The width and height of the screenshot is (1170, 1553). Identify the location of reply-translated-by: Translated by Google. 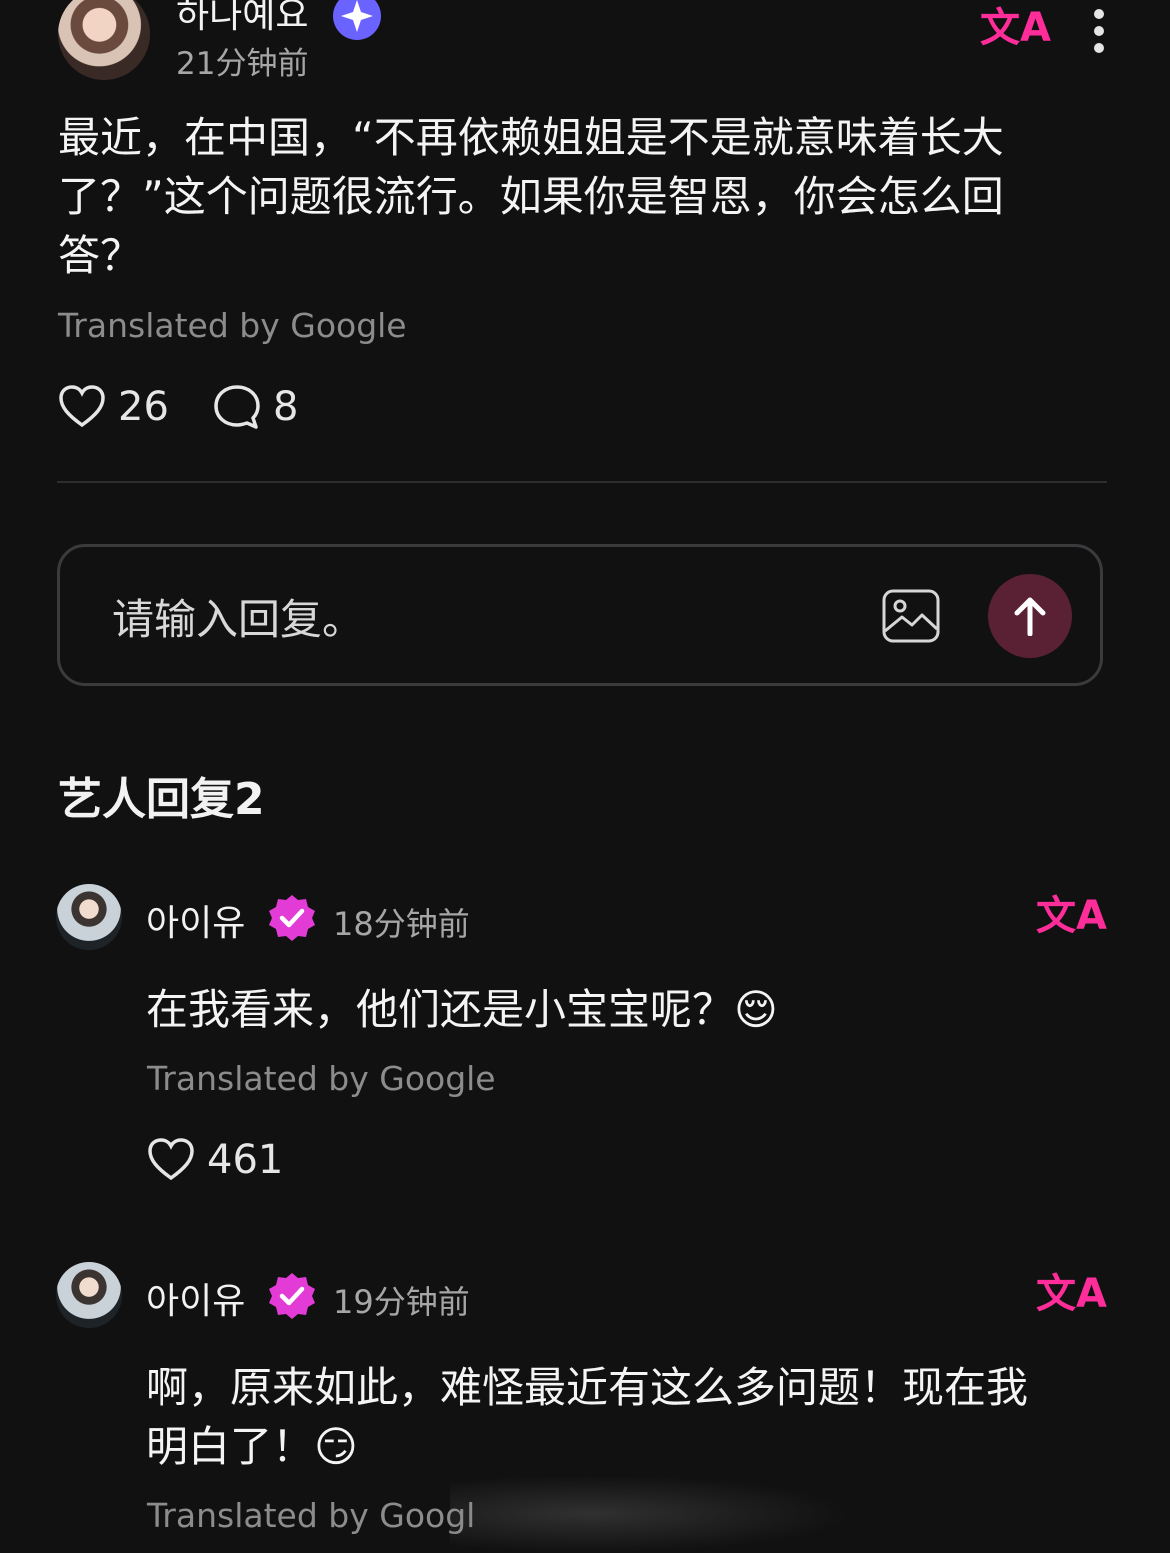
(321, 1078).